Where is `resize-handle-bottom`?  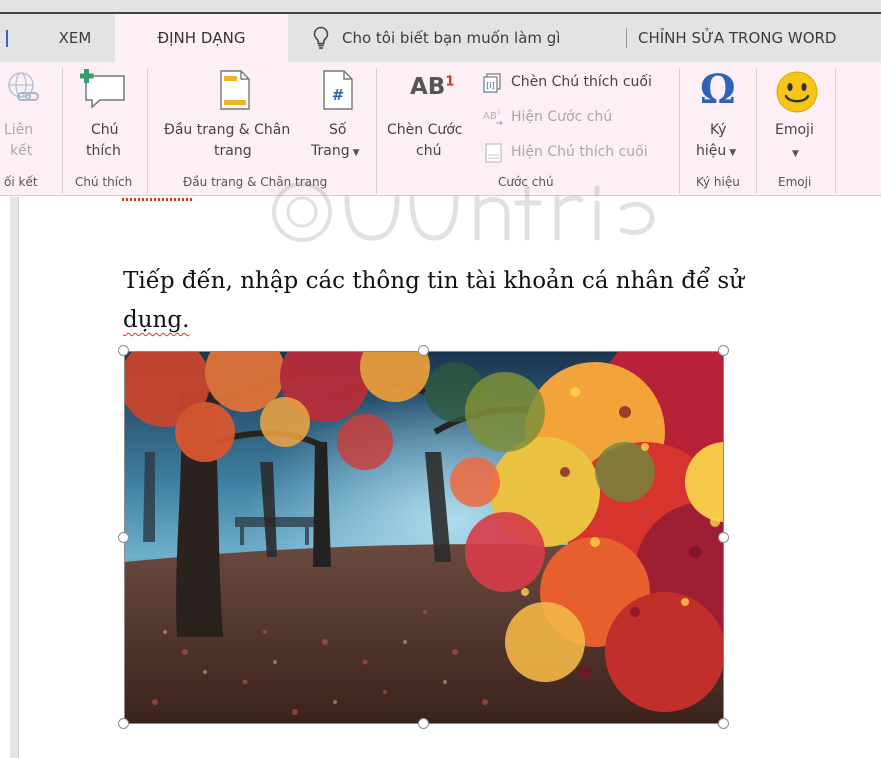
resize-handle-bottom is located at coordinates (423, 723).